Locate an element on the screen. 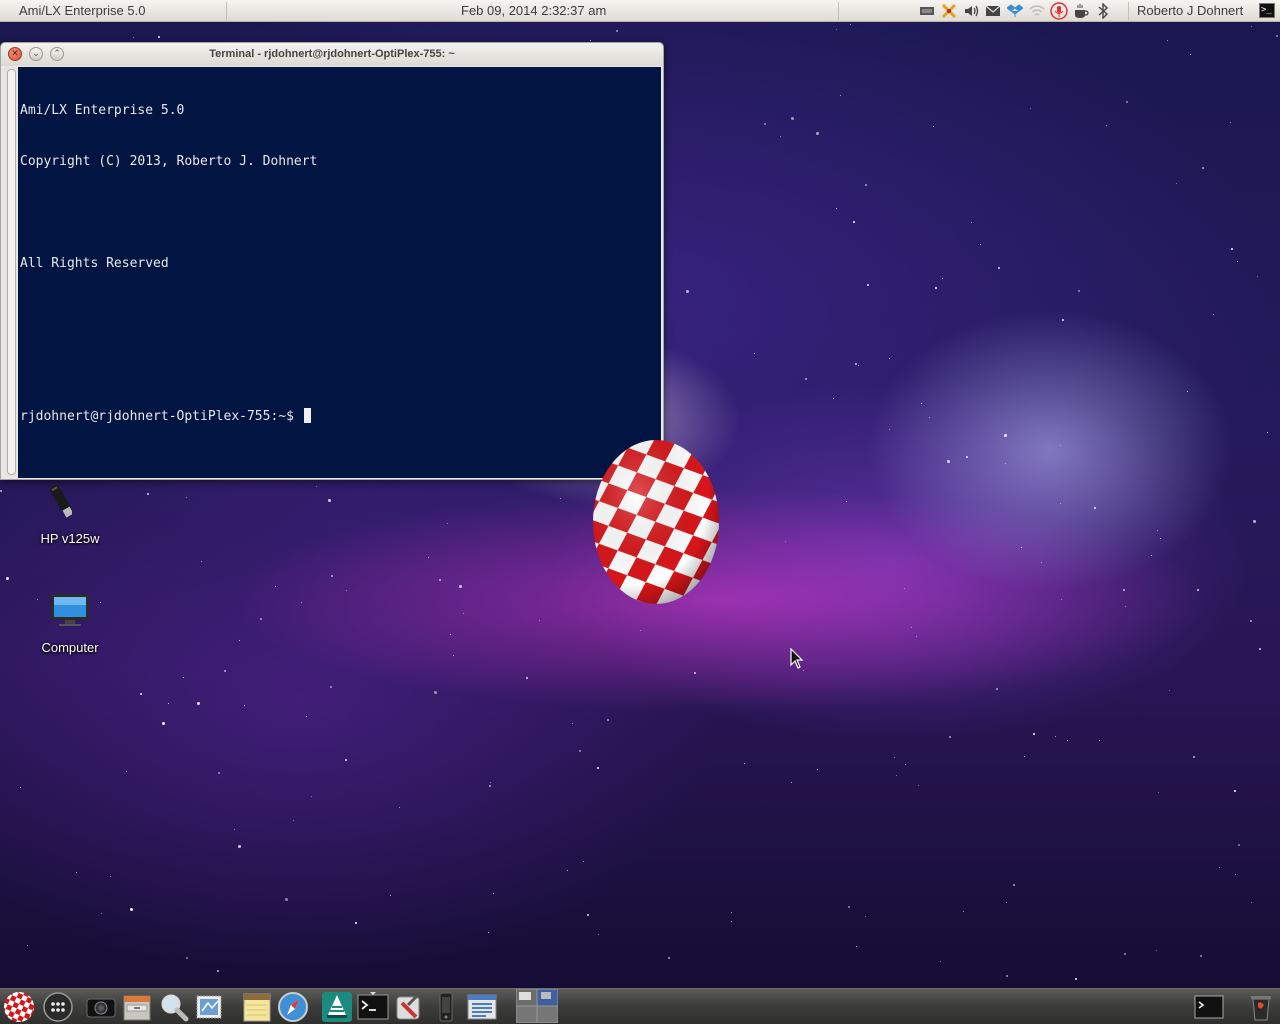 The height and width of the screenshot is (1024, 1280). dock-item-terminal is located at coordinates (373, 1007).